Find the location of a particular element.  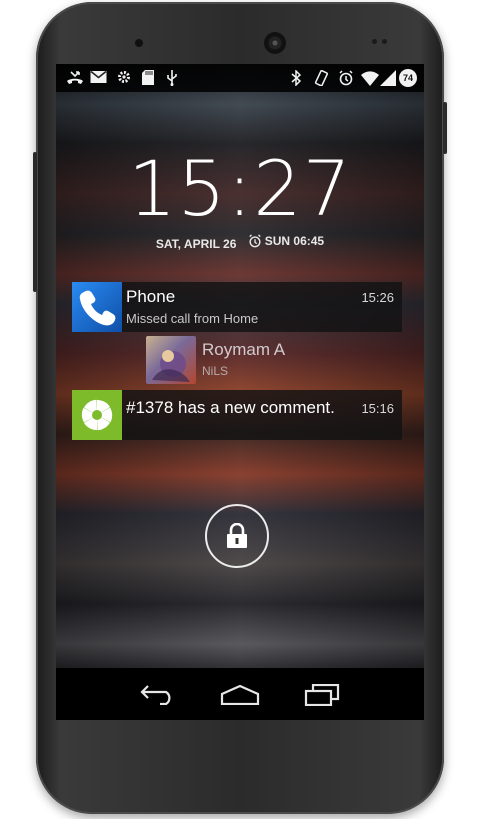

light-sensor is located at coordinates (384, 41).